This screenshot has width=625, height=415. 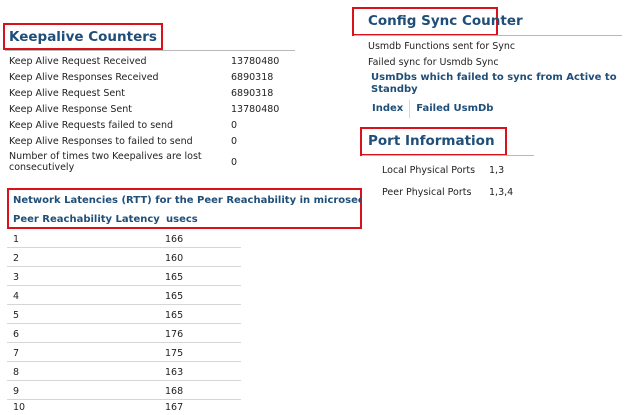 I want to click on usecs-column-header: usecs, so click(x=182, y=219).